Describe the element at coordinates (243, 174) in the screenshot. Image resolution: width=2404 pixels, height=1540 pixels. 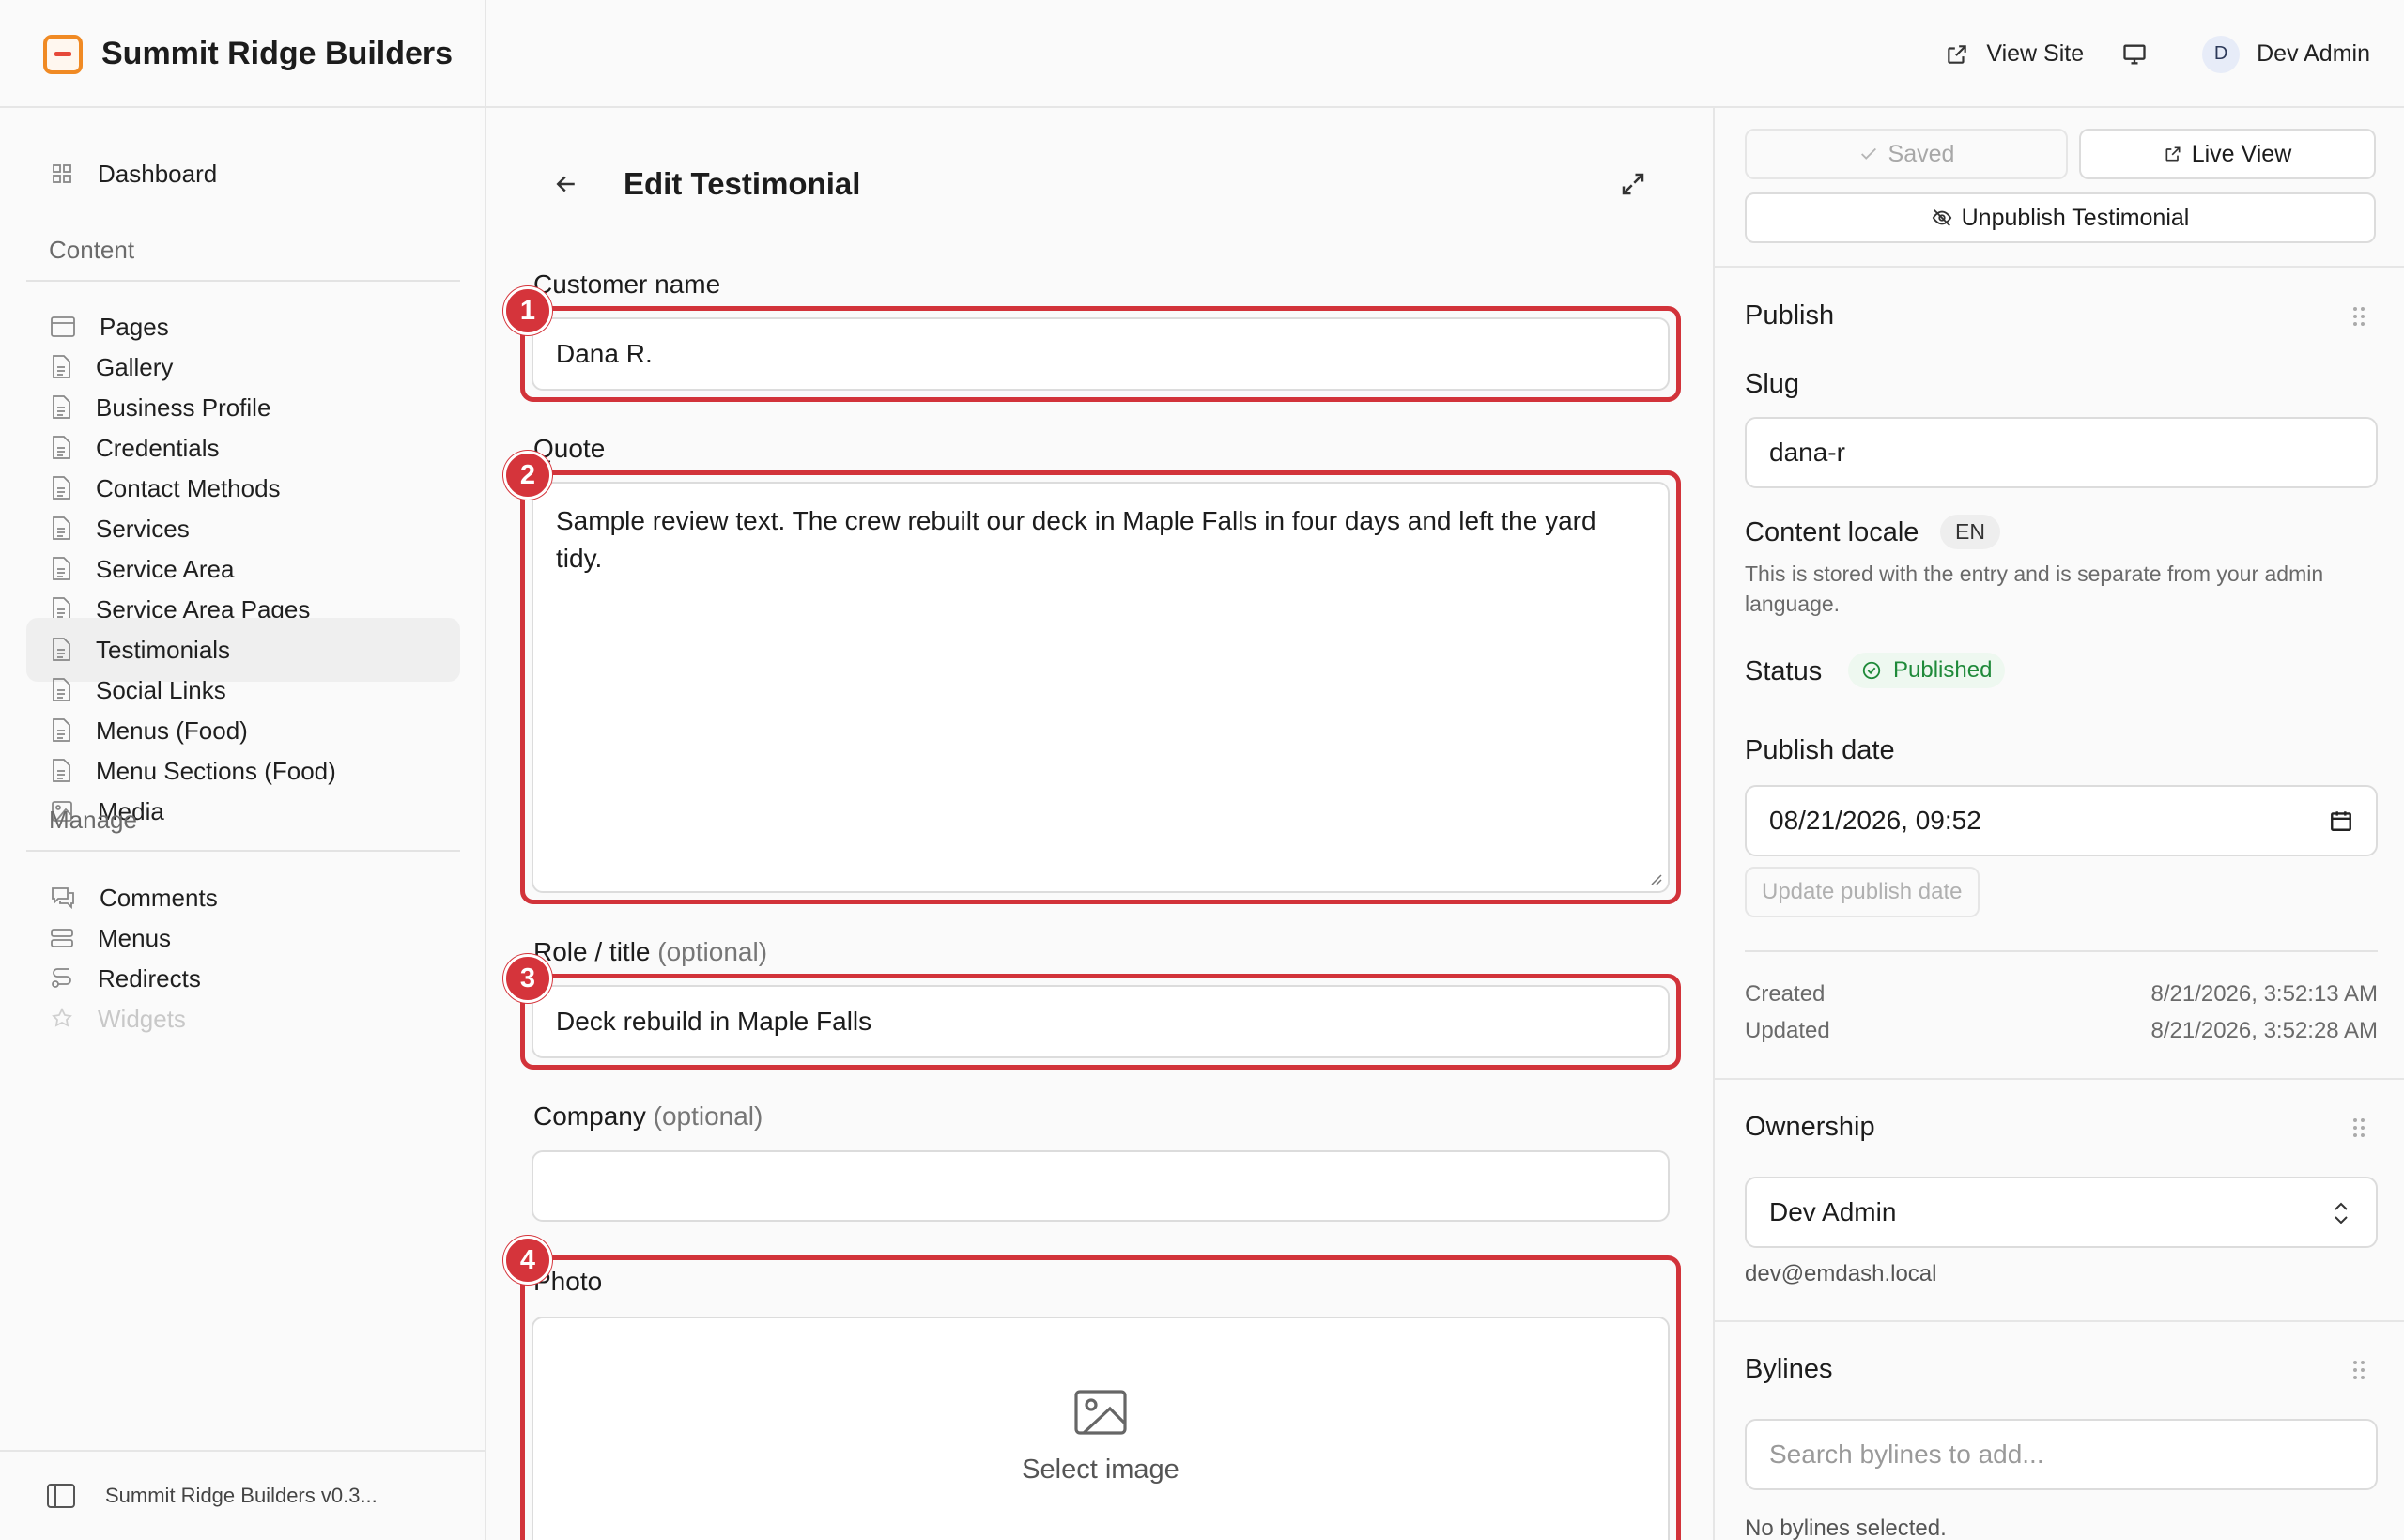
I see `sidebar-item-dashboard: Dashboard` at that location.